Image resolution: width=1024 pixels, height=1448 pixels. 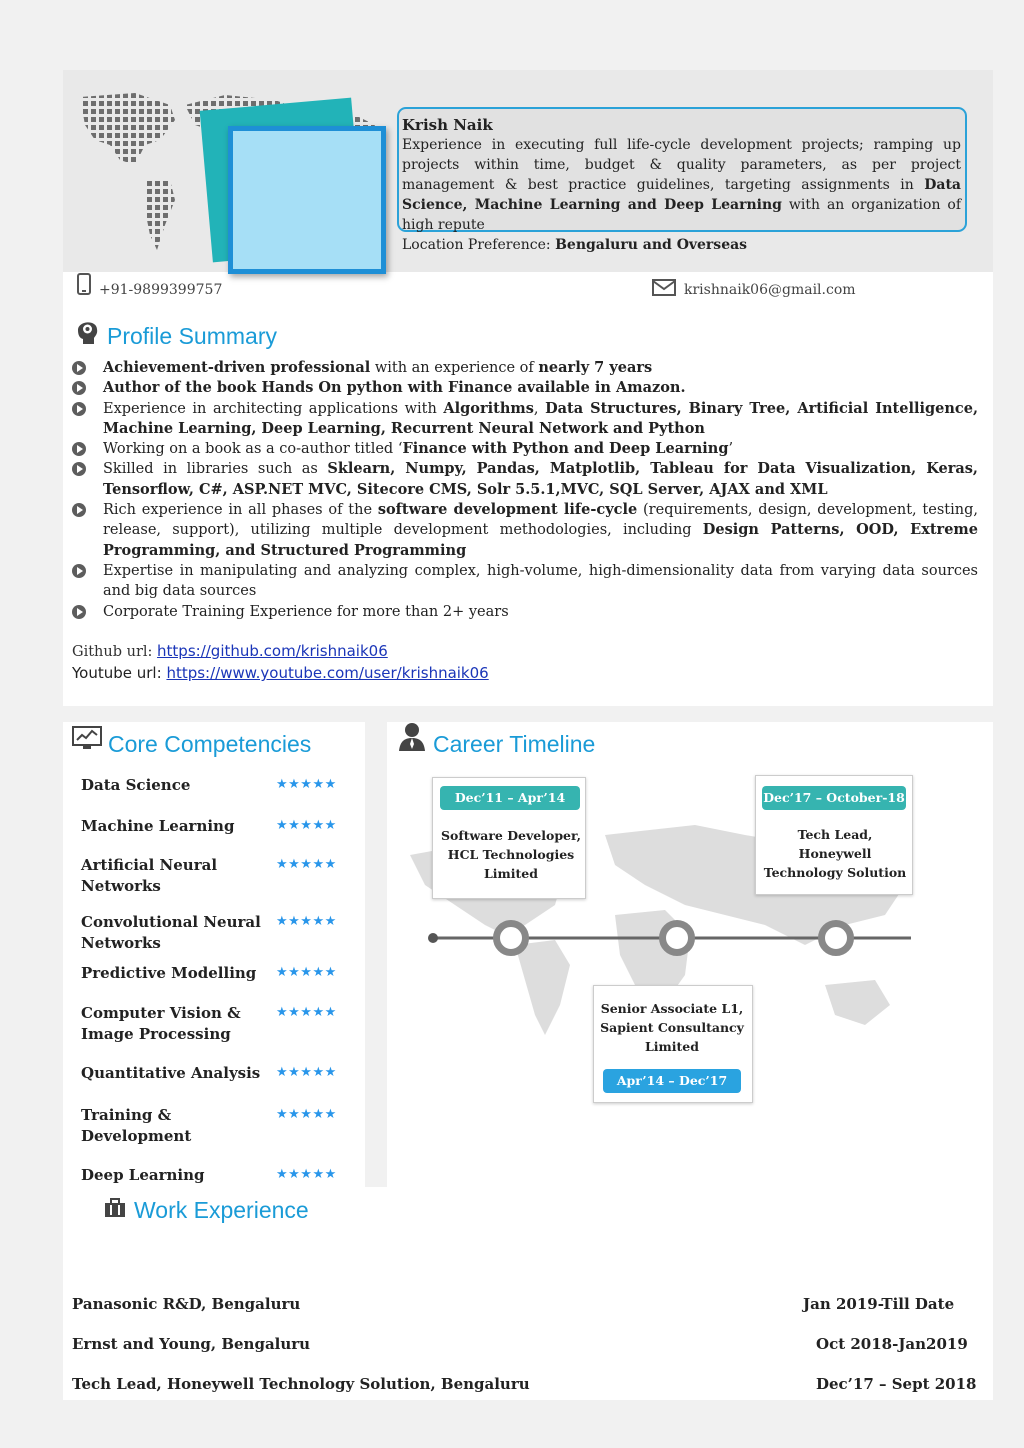 I want to click on phone-icon, so click(x=84, y=284).